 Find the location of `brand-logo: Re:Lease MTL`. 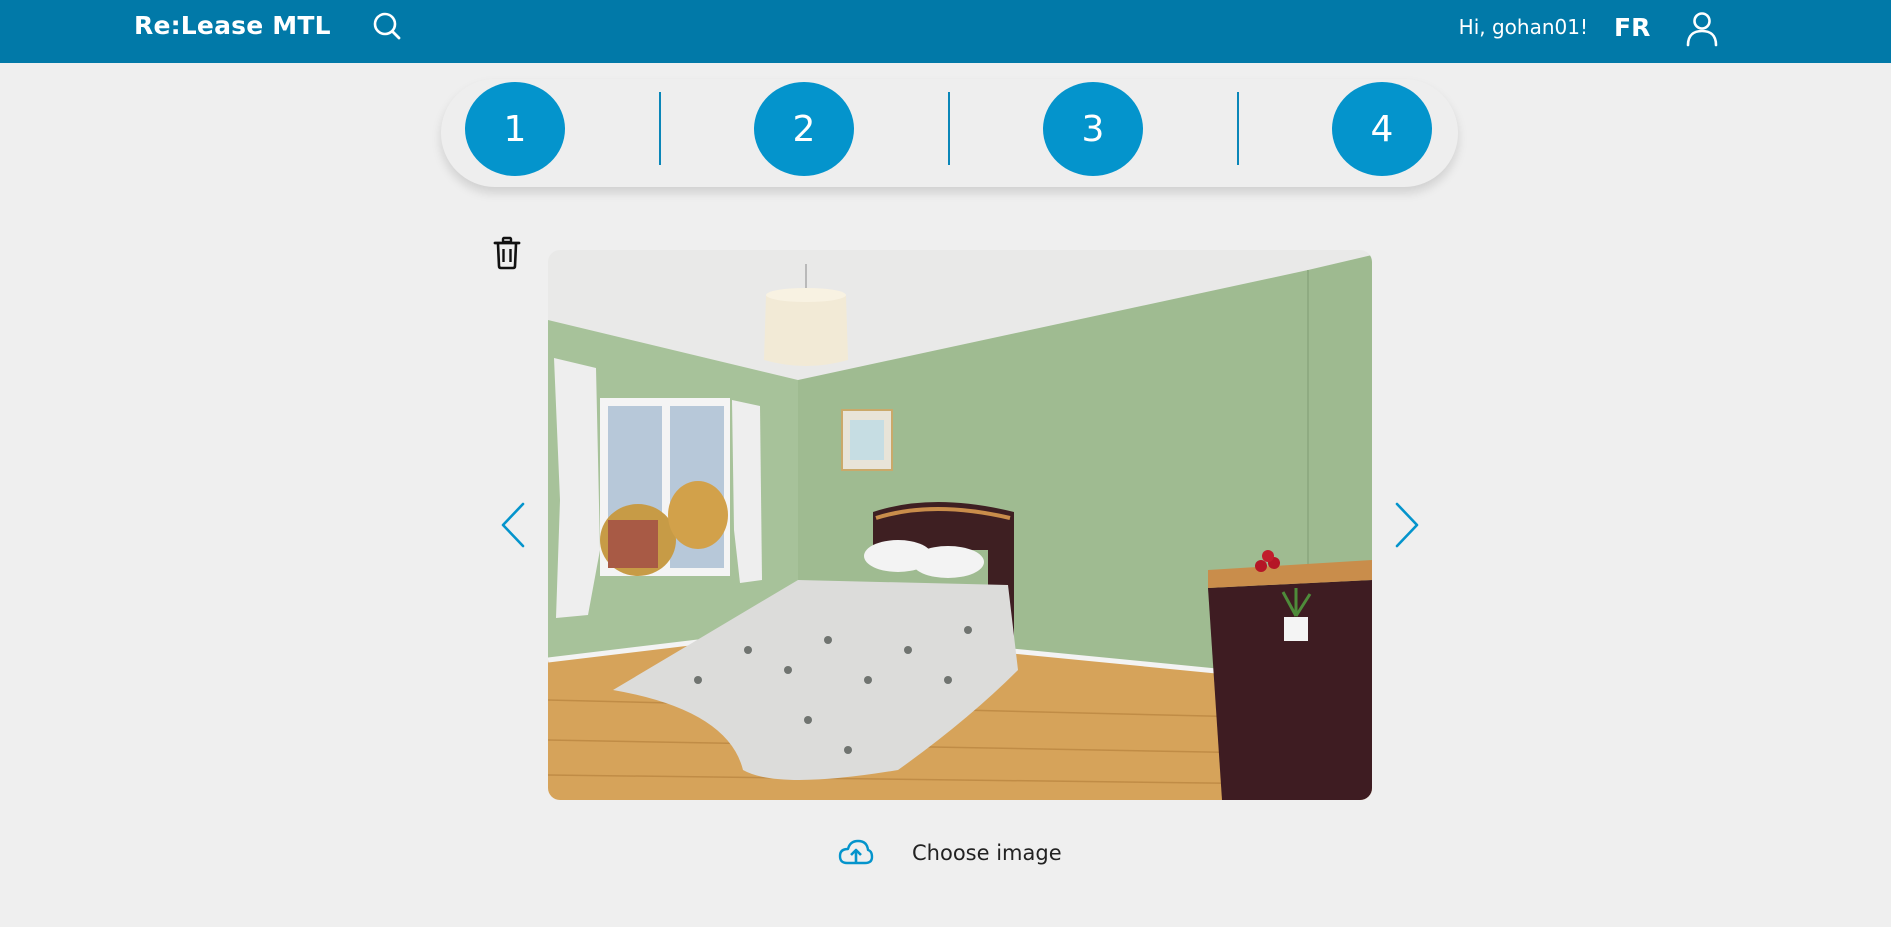

brand-logo: Re:Lease MTL is located at coordinates (232, 25).